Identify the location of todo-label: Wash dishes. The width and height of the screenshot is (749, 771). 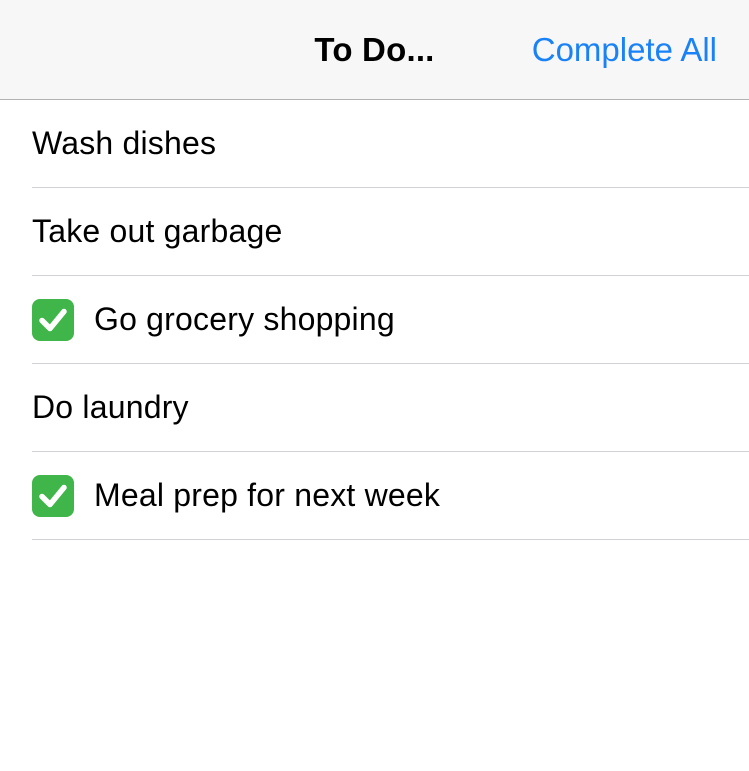
(124, 143).